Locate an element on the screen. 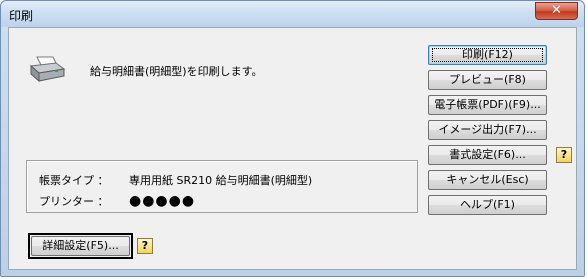 Image resolution: width=587 pixels, height=279 pixels. help-button: ヘルプ(F1) is located at coordinates (487, 205).